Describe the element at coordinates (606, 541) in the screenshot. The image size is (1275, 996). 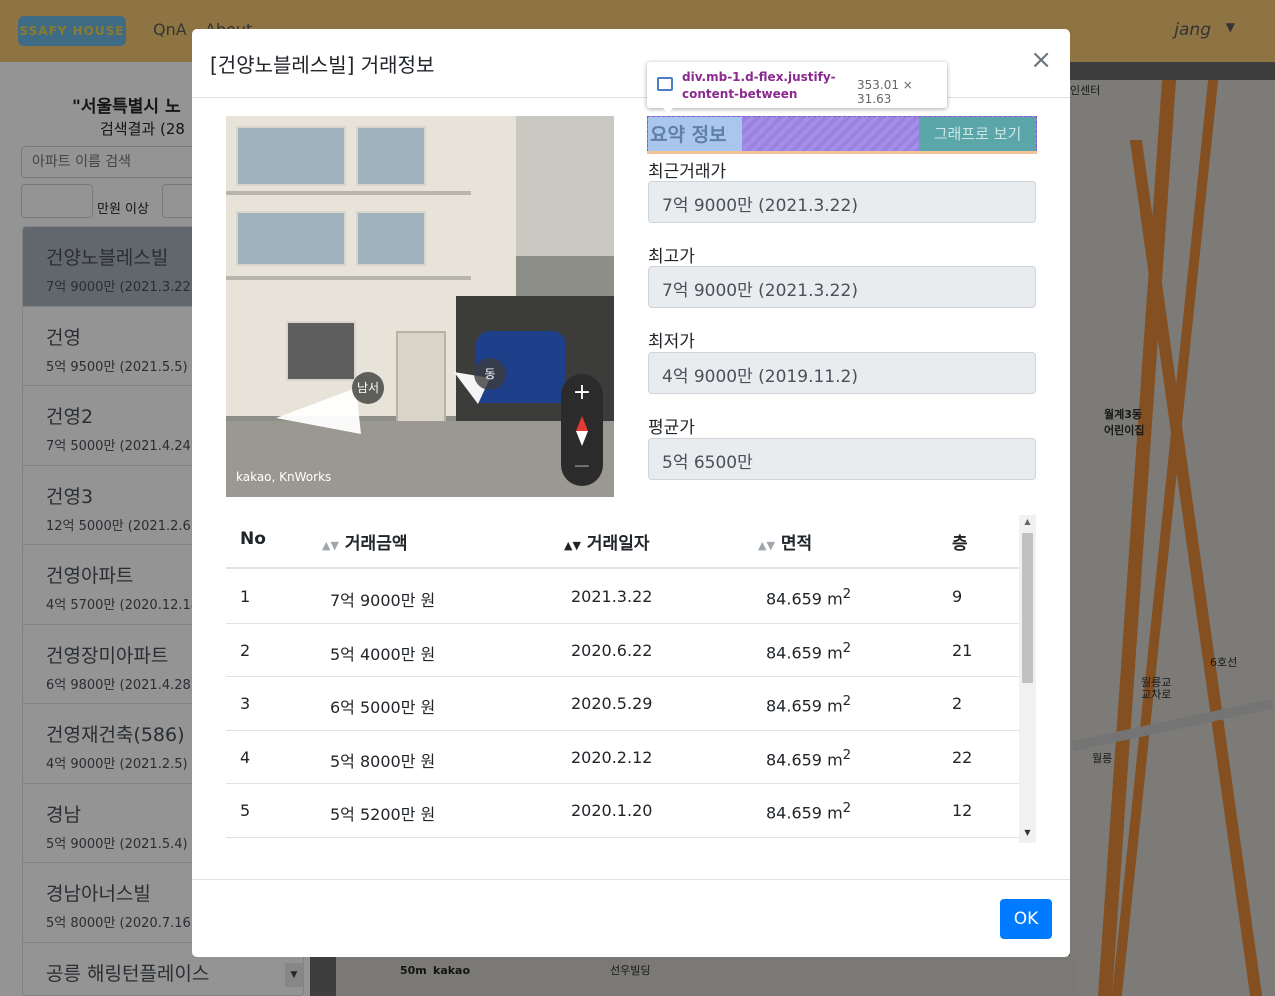
I see `column-header-date: ▲▼ 거래일자` at that location.